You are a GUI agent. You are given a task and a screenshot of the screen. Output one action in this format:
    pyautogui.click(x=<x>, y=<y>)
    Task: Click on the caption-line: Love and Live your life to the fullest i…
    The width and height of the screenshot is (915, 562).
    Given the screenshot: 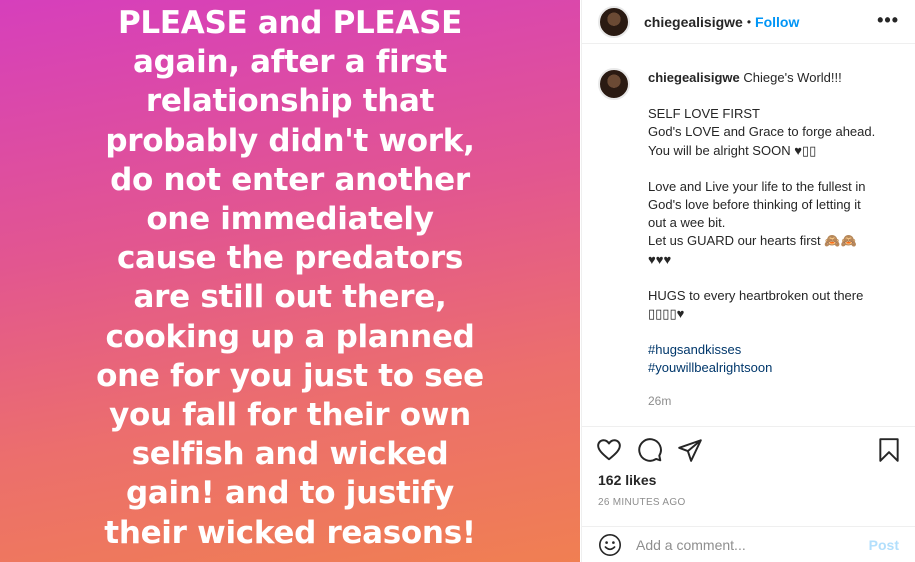 What is the action you would take?
    pyautogui.click(x=757, y=186)
    